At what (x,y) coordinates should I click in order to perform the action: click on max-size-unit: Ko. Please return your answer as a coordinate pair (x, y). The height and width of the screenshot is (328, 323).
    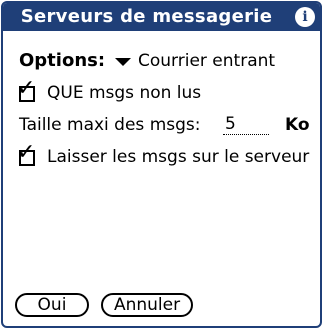
    Looking at the image, I should click on (297, 125).